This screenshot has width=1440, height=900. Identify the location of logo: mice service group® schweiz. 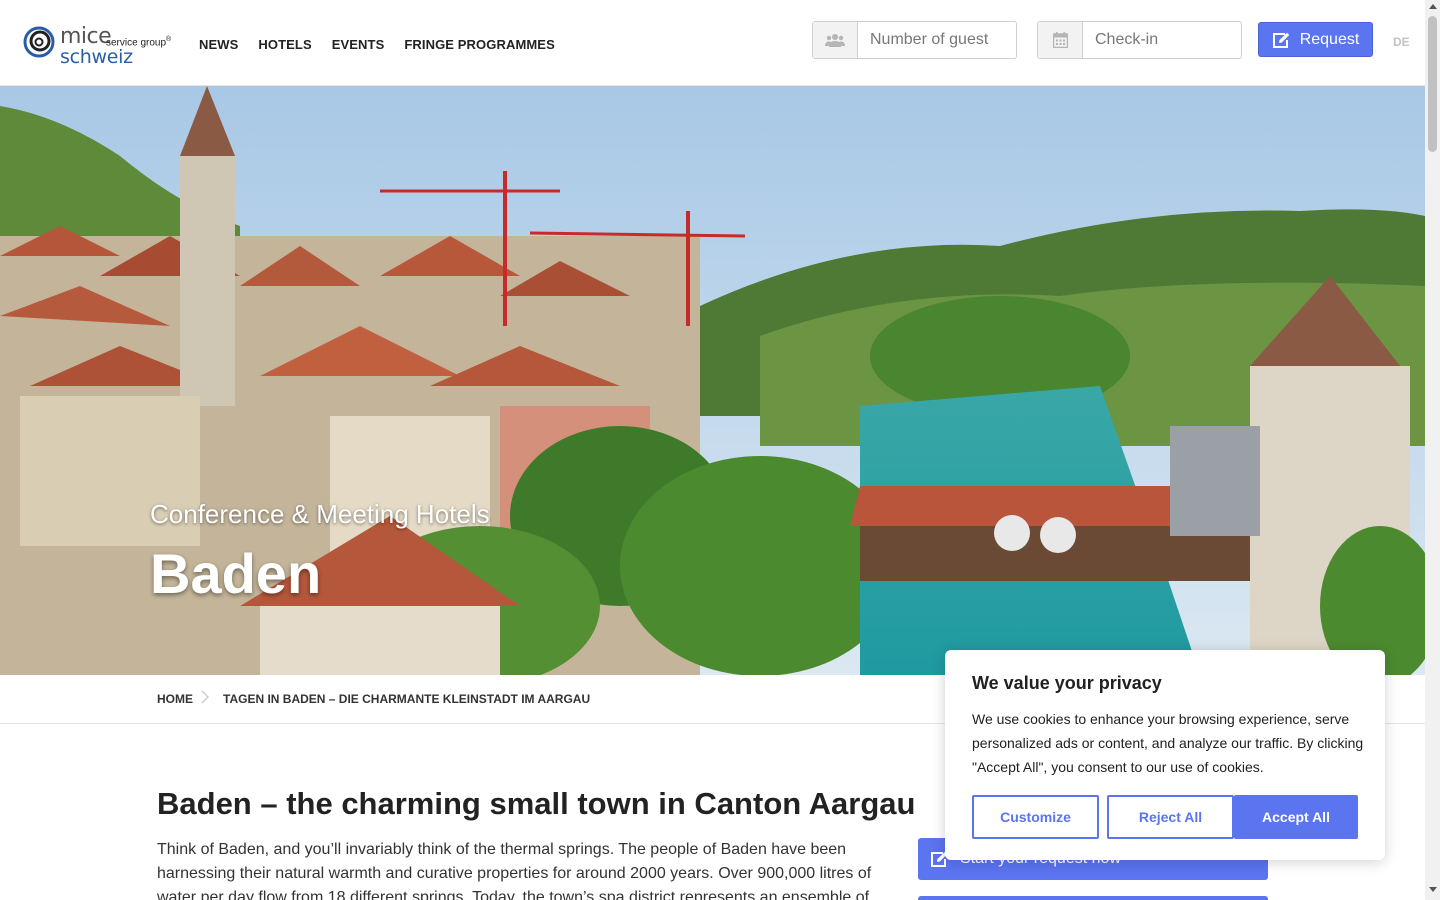
(100, 45).